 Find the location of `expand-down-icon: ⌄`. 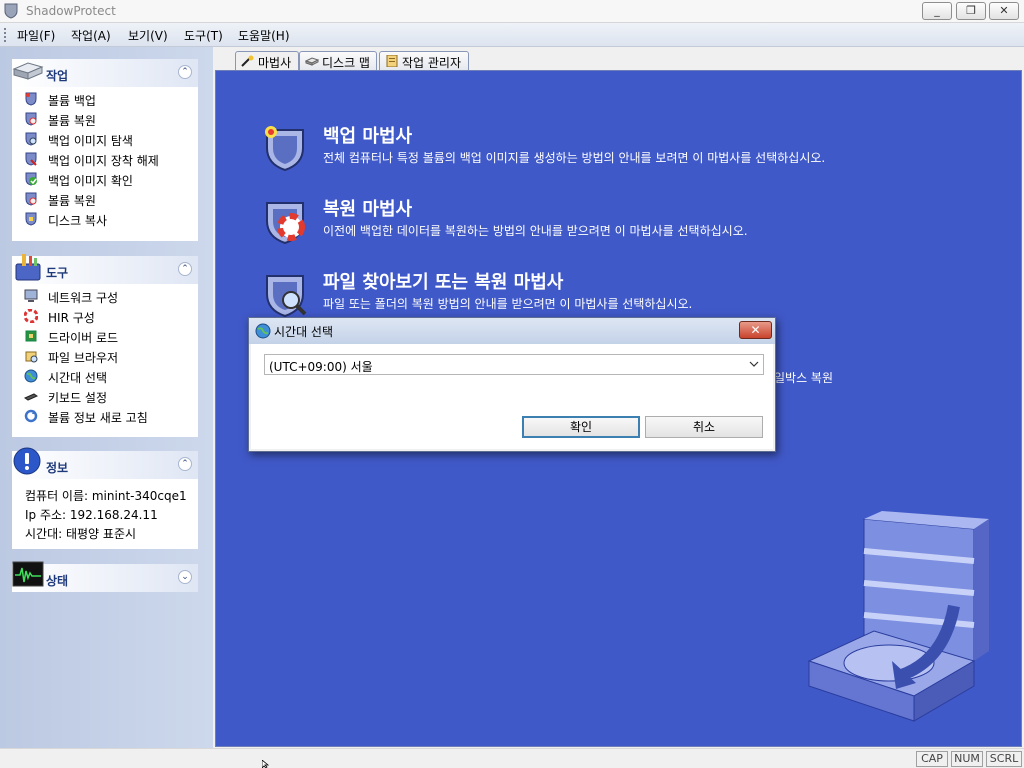

expand-down-icon: ⌄ is located at coordinates (185, 577).